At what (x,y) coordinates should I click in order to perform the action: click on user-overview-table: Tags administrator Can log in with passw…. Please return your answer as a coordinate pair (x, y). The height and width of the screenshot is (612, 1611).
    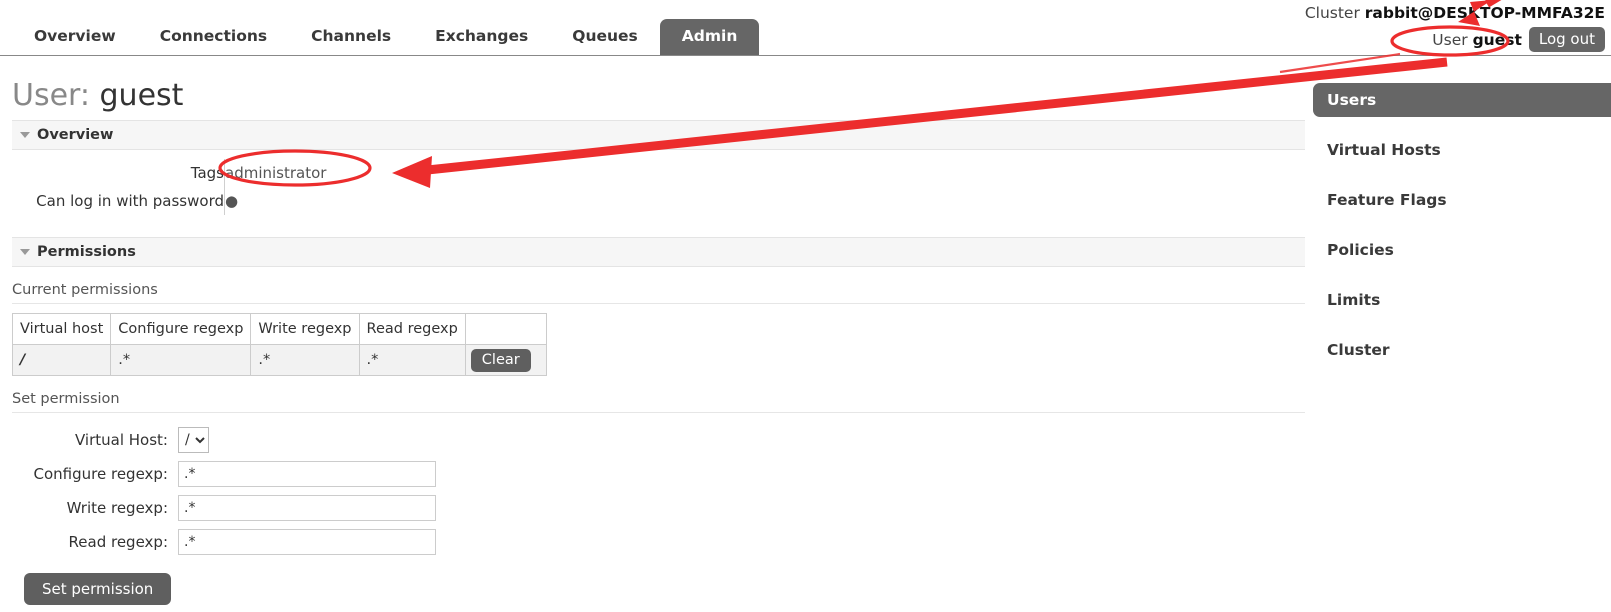
    Looking at the image, I should click on (169, 187).